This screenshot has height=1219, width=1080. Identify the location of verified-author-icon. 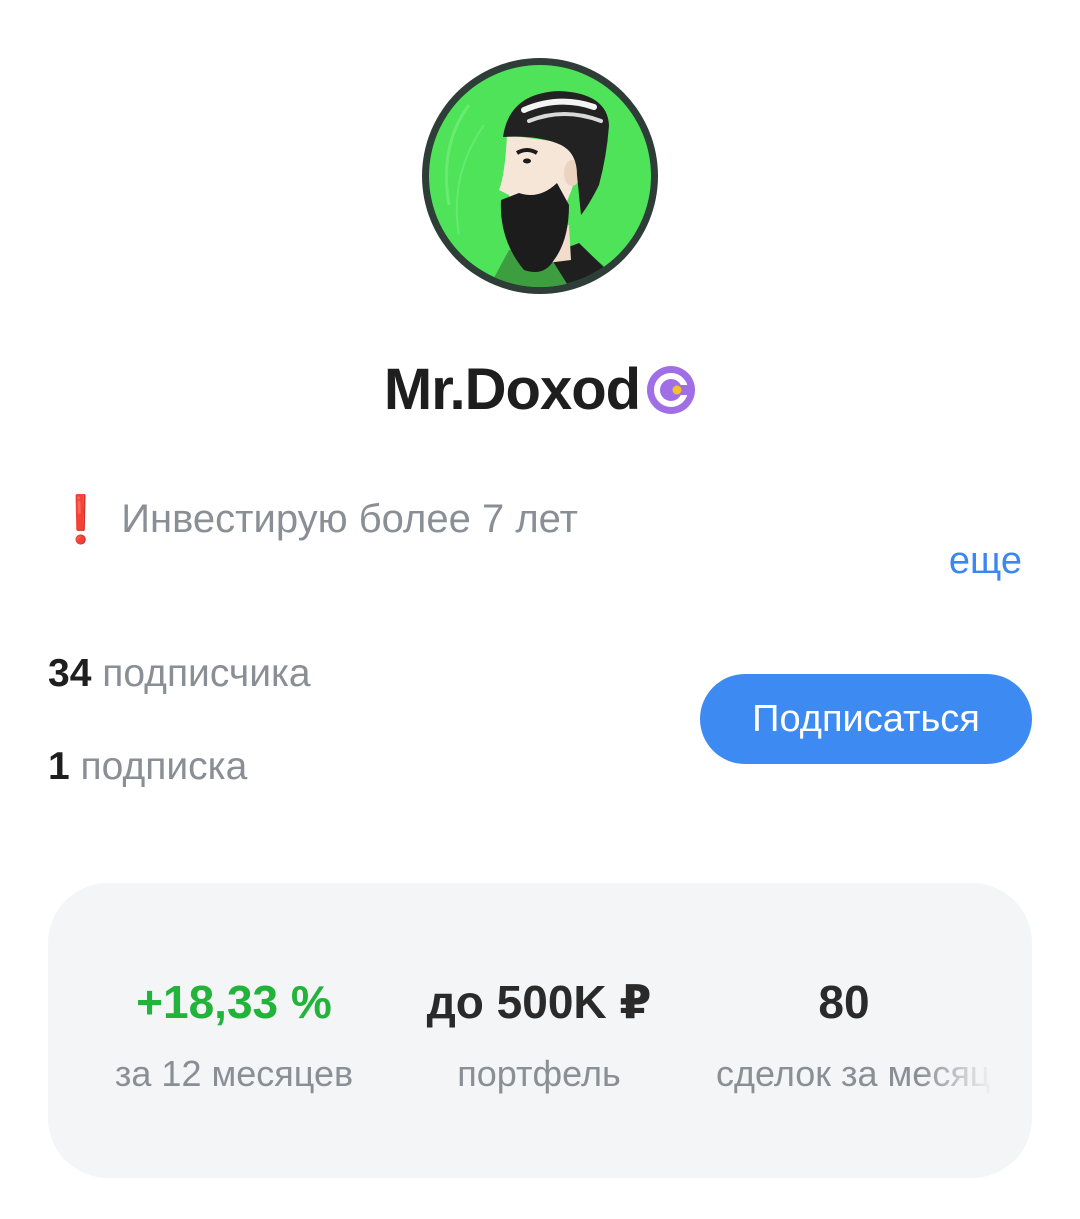
(671, 390).